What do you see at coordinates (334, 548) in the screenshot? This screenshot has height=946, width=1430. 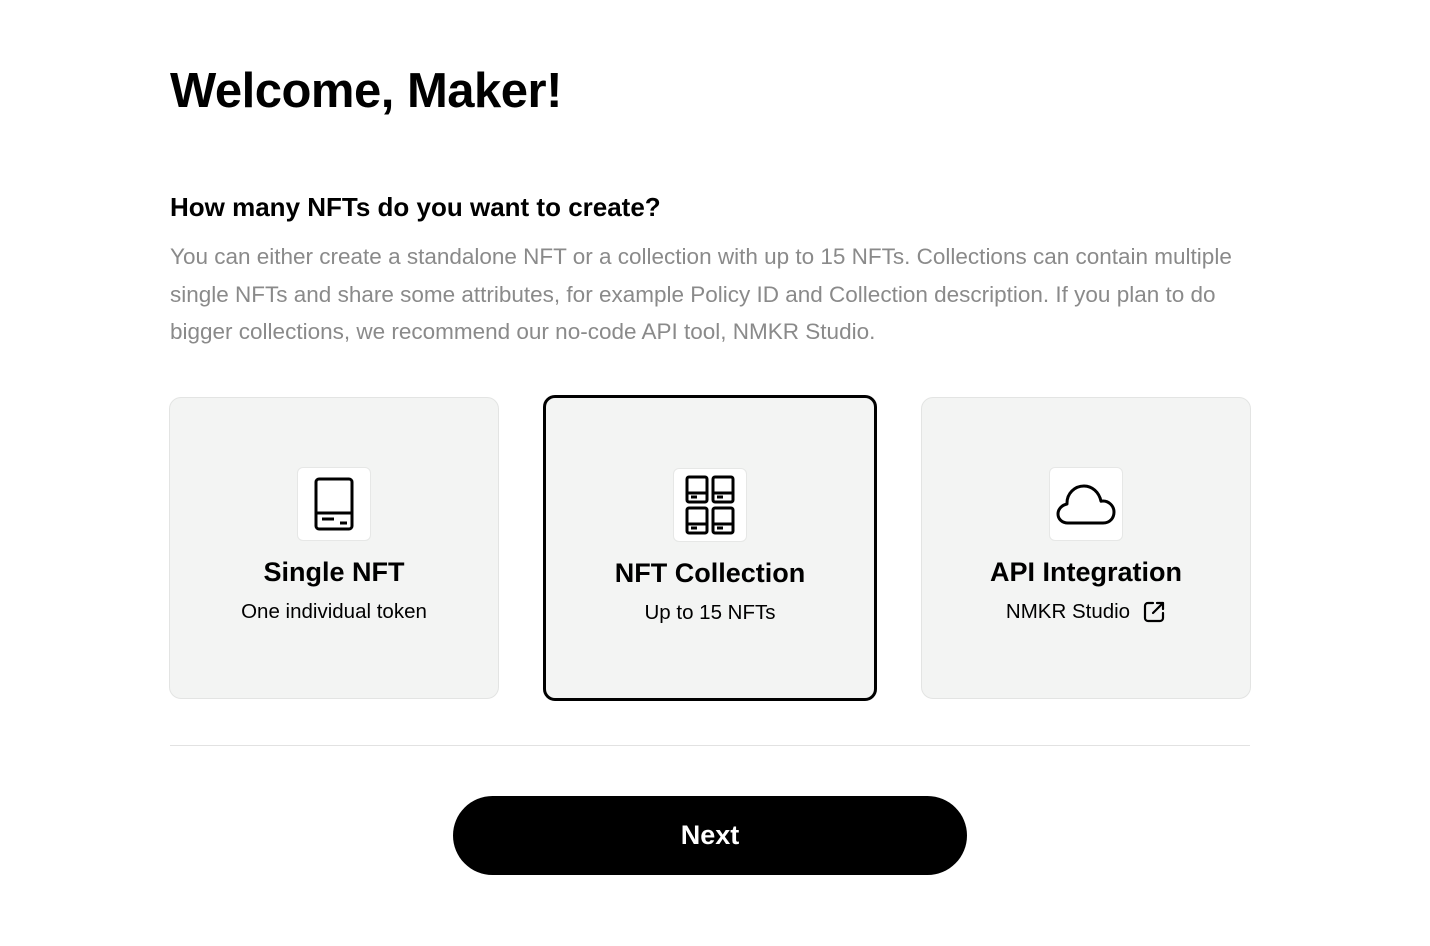 I see `option-card-single-nft: Single NFT One individual token` at bounding box center [334, 548].